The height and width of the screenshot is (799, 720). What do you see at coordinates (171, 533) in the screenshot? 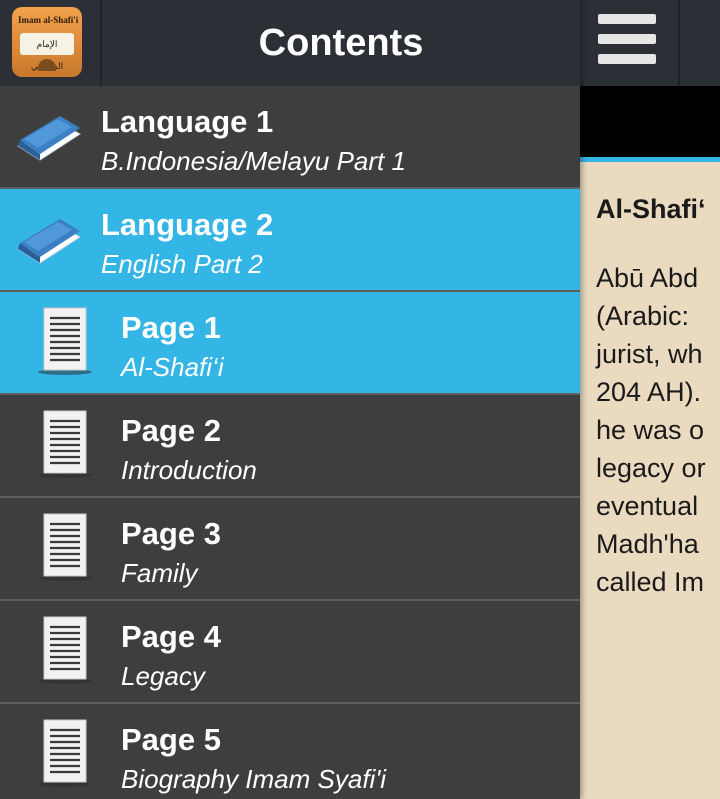
I see `drawer-item-title: Page 3` at bounding box center [171, 533].